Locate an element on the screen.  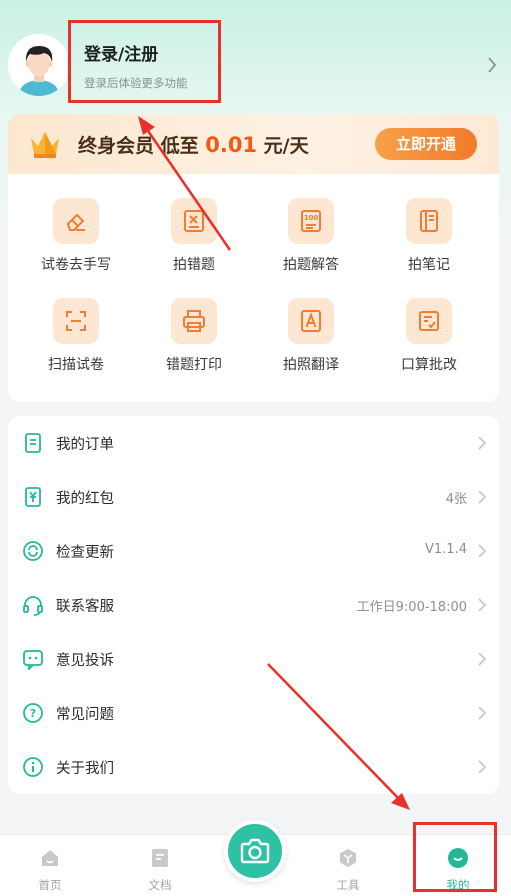
solve-question-icon: 100 is located at coordinates (311, 221).